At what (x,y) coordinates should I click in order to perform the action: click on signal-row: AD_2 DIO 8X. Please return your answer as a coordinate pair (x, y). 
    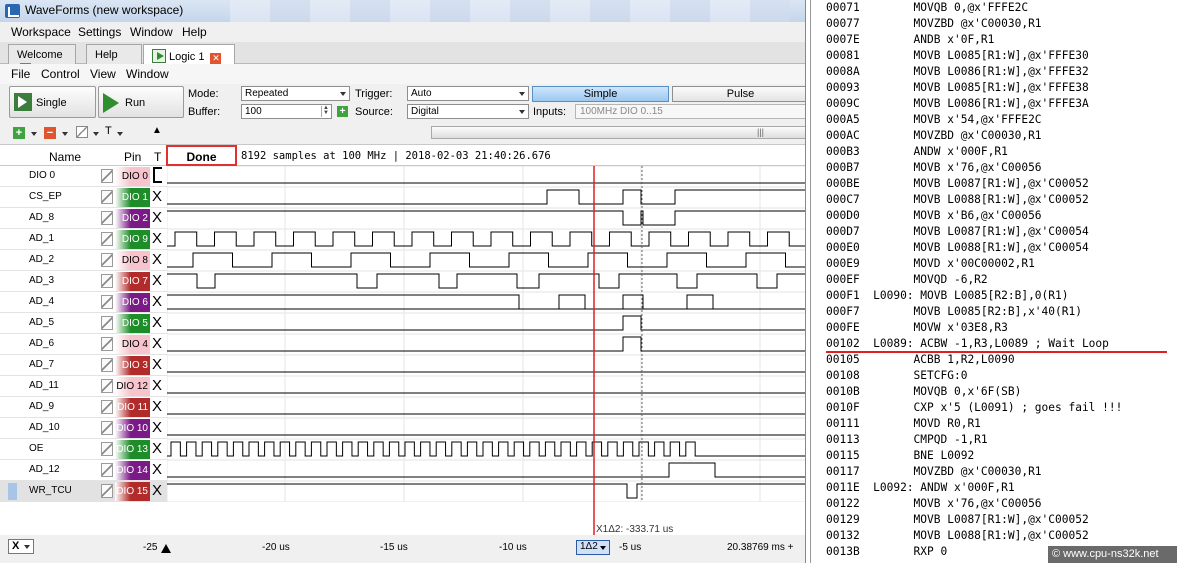
    Looking at the image, I should click on (83, 260).